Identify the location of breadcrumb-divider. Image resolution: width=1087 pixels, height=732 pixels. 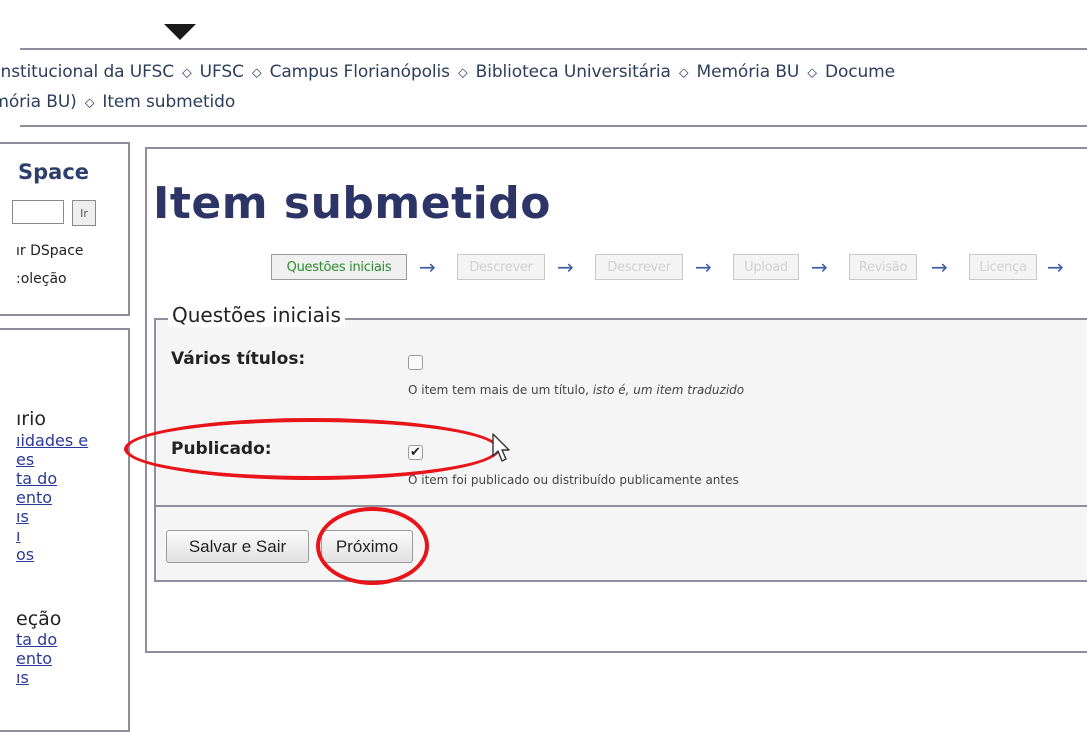
(553, 126).